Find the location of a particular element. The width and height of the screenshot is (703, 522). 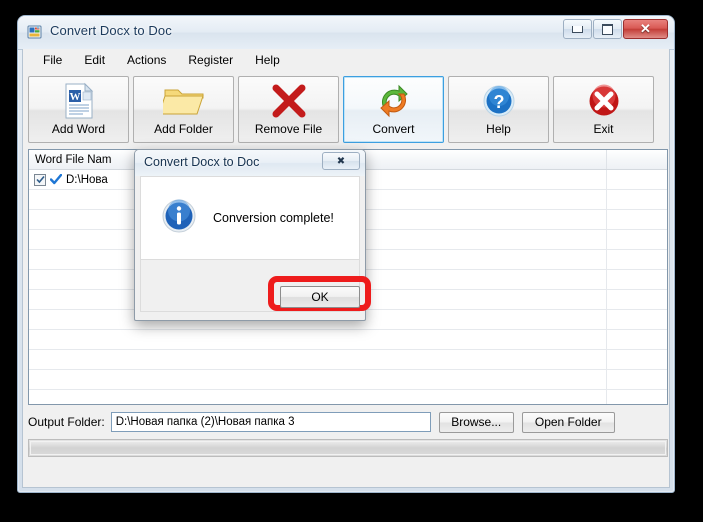

folder-icon is located at coordinates (183, 101).